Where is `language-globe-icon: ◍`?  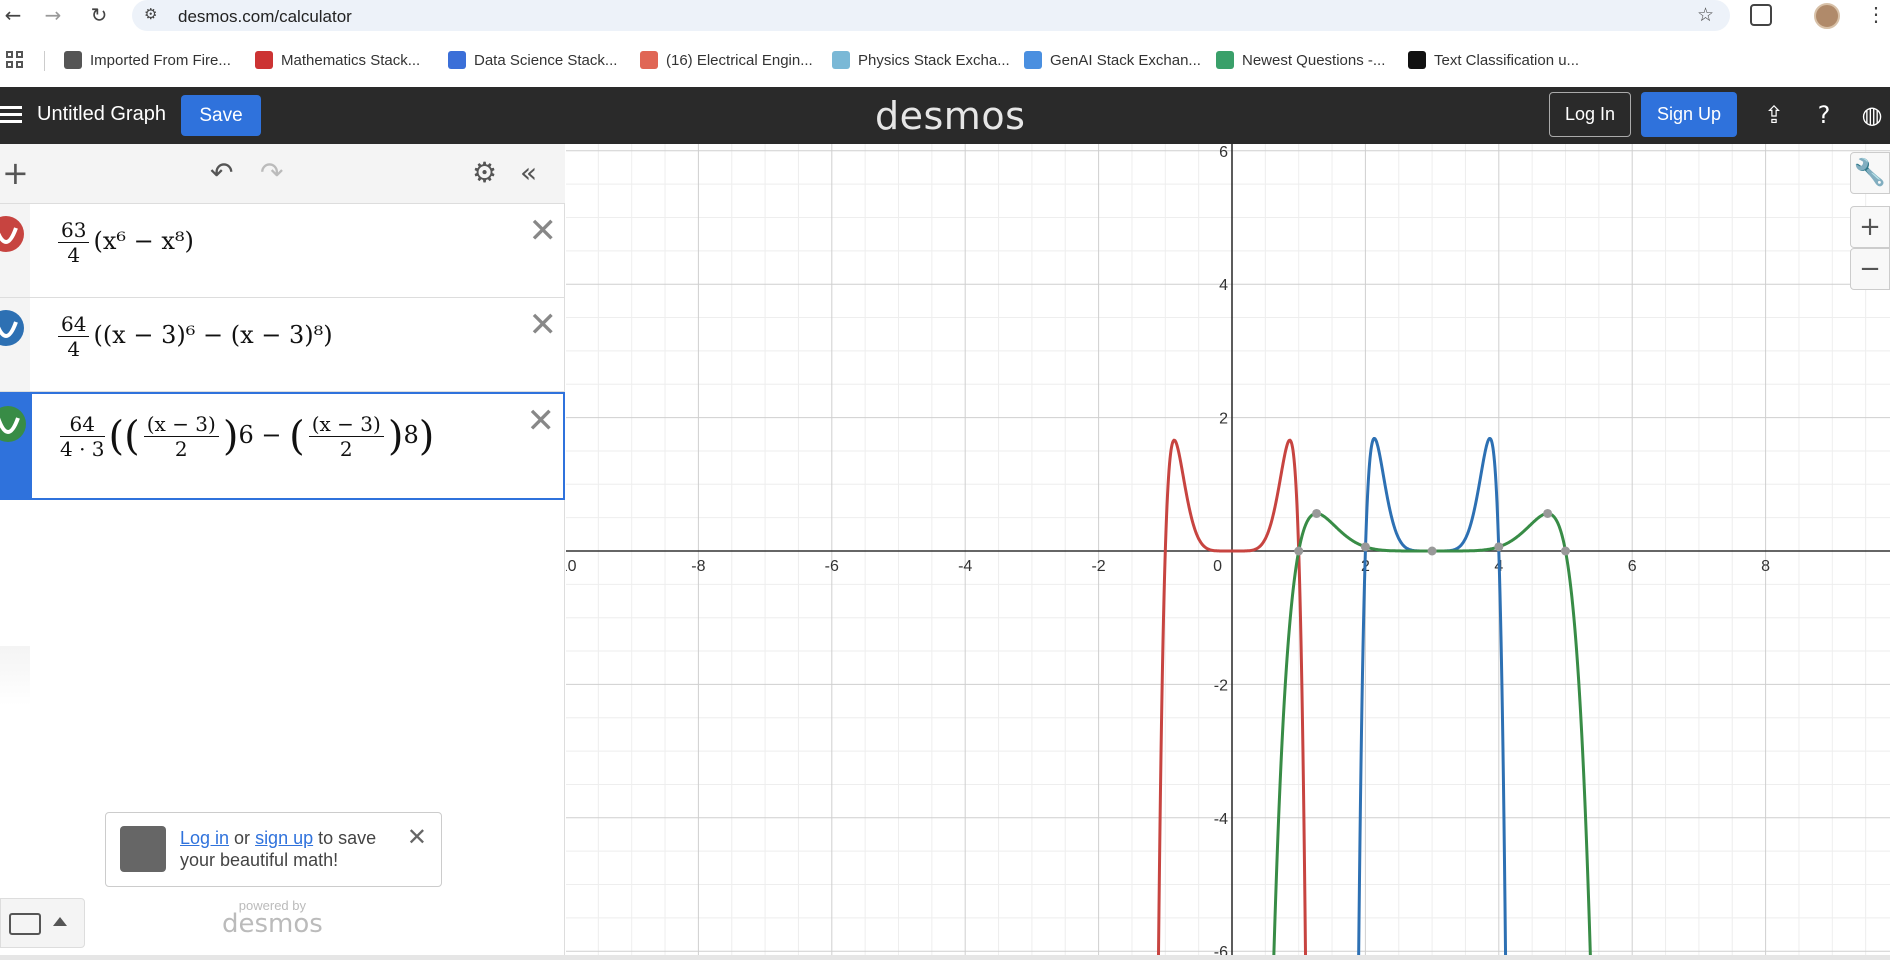
language-globe-icon: ◍ is located at coordinates (1872, 115).